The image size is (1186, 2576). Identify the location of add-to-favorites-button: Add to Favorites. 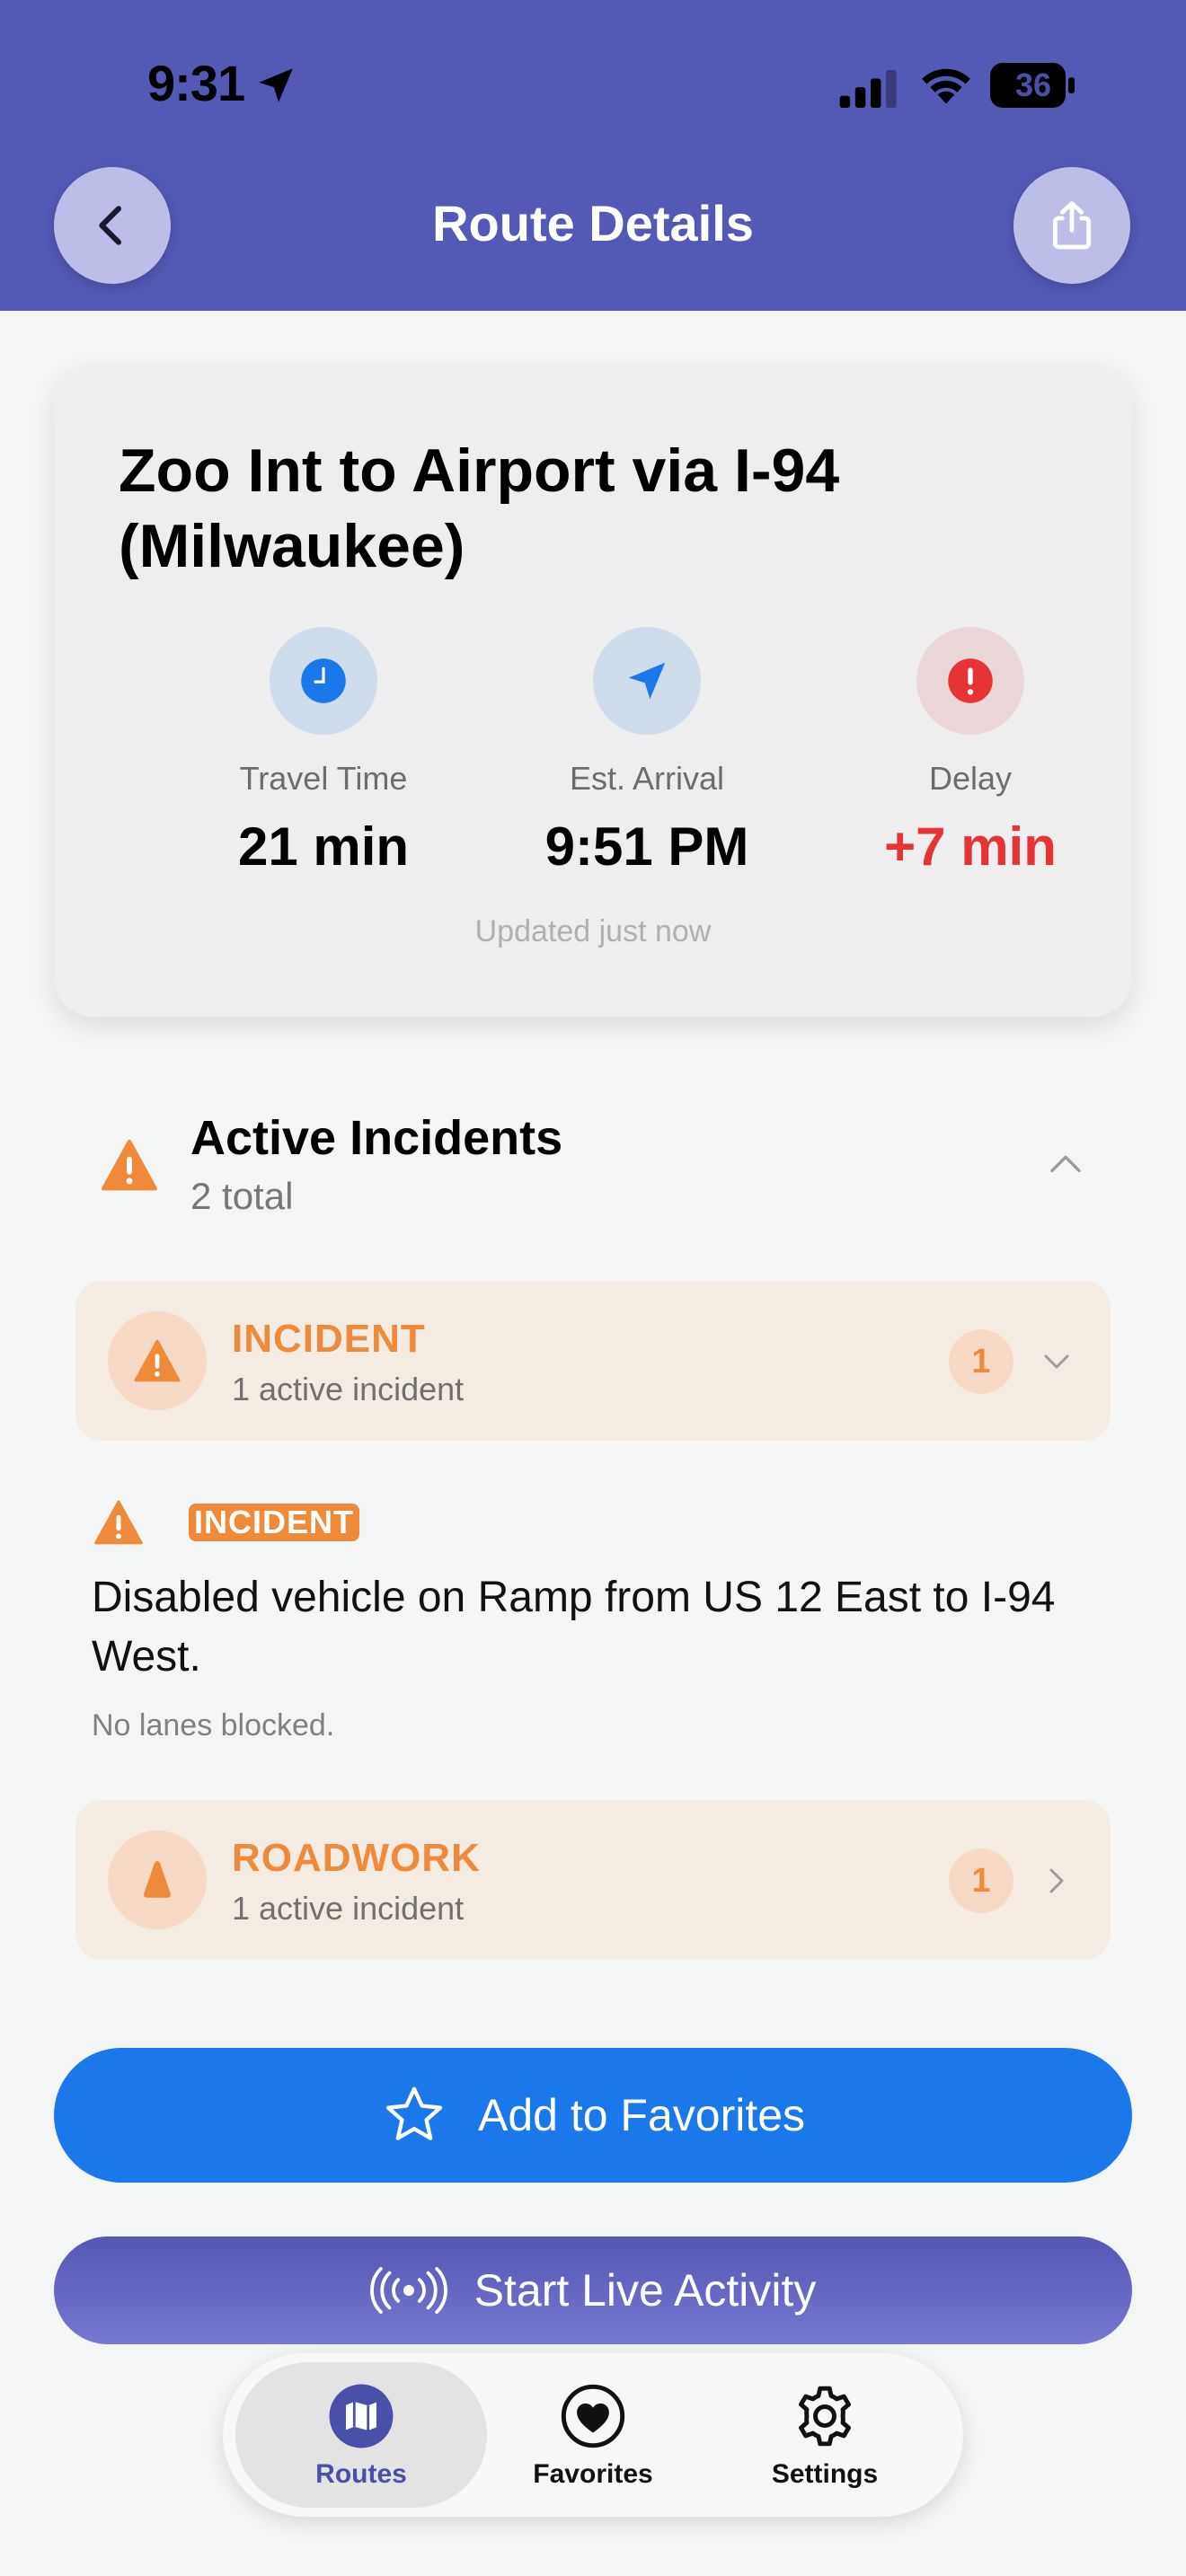
(593, 2115).